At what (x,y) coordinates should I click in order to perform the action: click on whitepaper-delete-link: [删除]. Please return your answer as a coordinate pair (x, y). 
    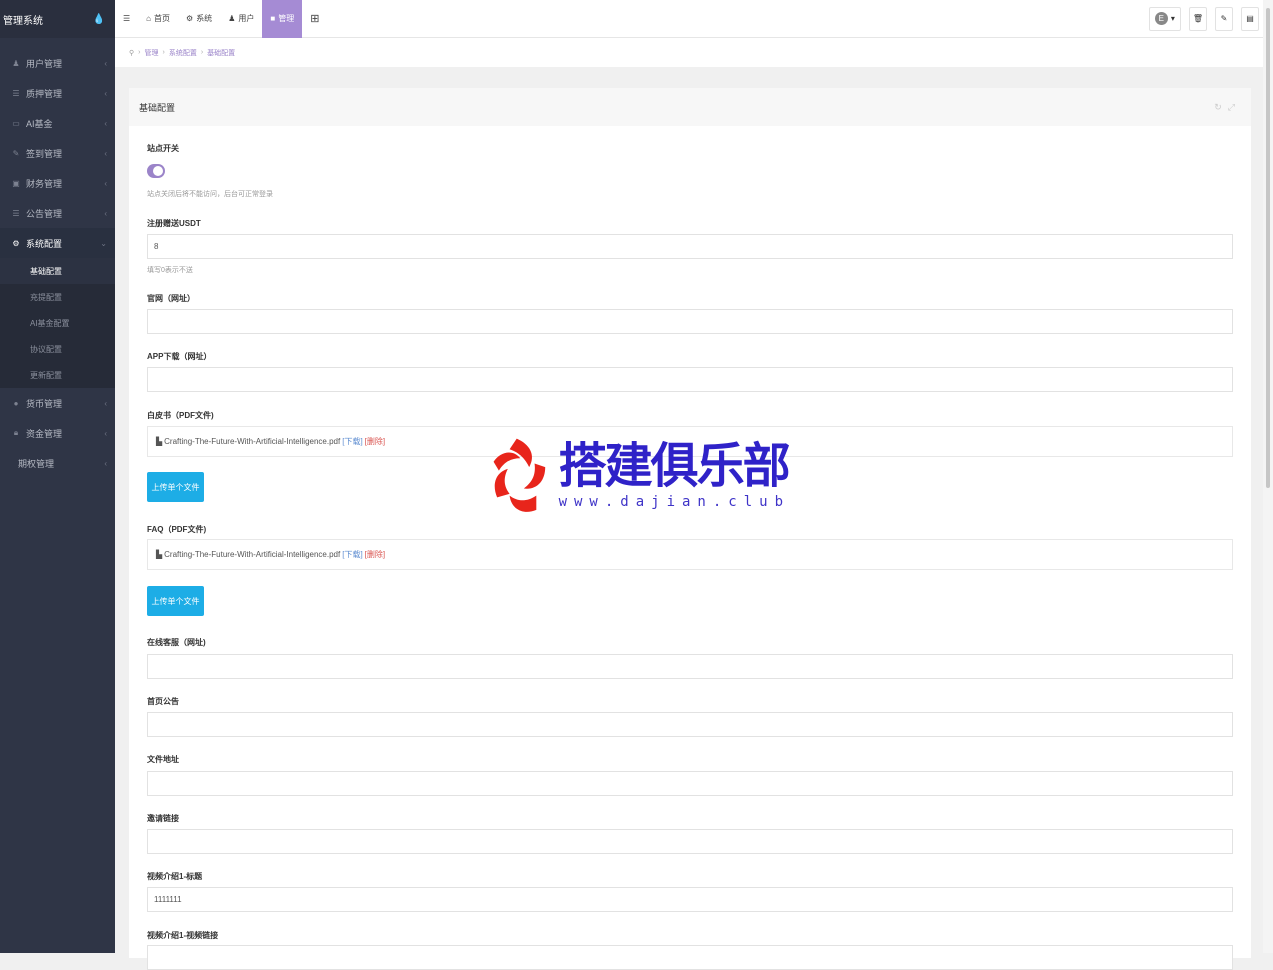
    Looking at the image, I should click on (375, 441).